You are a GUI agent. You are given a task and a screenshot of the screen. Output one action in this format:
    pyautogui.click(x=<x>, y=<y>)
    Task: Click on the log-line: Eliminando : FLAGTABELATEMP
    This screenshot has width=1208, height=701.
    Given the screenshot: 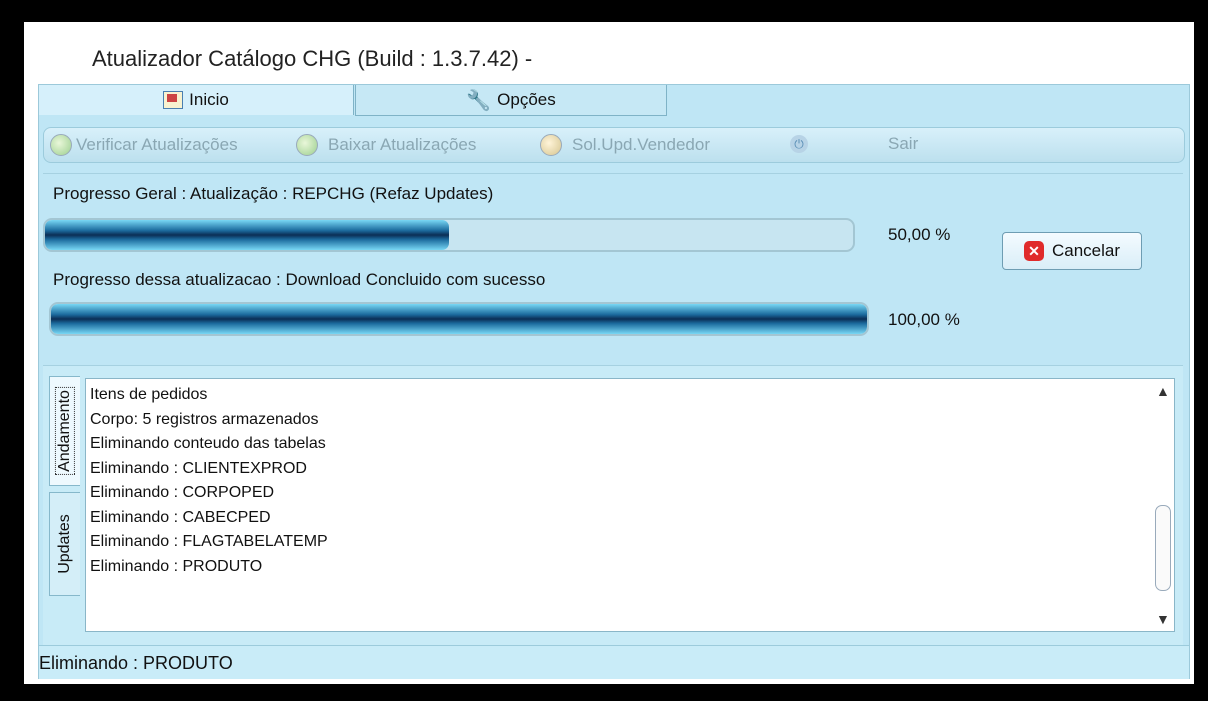 What is the action you would take?
    pyautogui.click(x=209, y=541)
    